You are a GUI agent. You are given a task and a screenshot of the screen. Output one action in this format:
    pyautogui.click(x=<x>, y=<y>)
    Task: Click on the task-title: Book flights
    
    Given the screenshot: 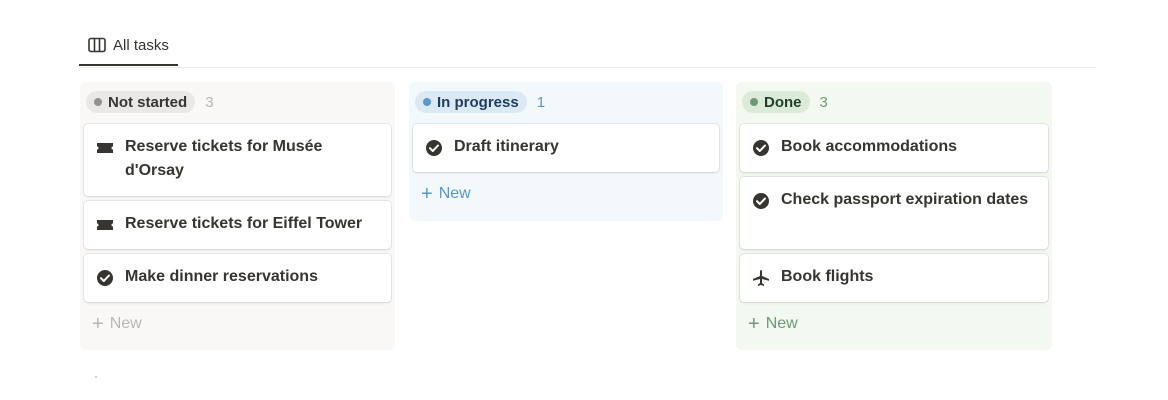 What is the action you would take?
    pyautogui.click(x=827, y=276)
    